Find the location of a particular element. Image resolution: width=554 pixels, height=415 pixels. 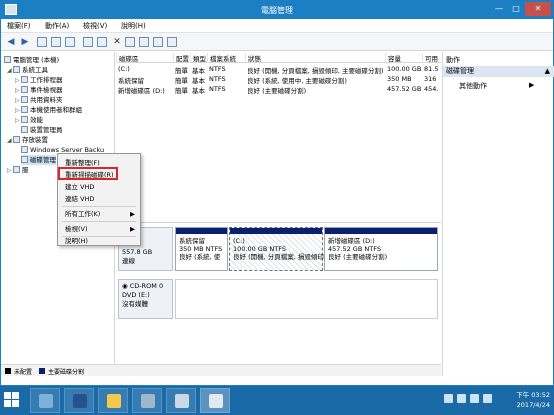

tree-item-disk-management: 磁碟管理 is located at coordinates (38, 160).